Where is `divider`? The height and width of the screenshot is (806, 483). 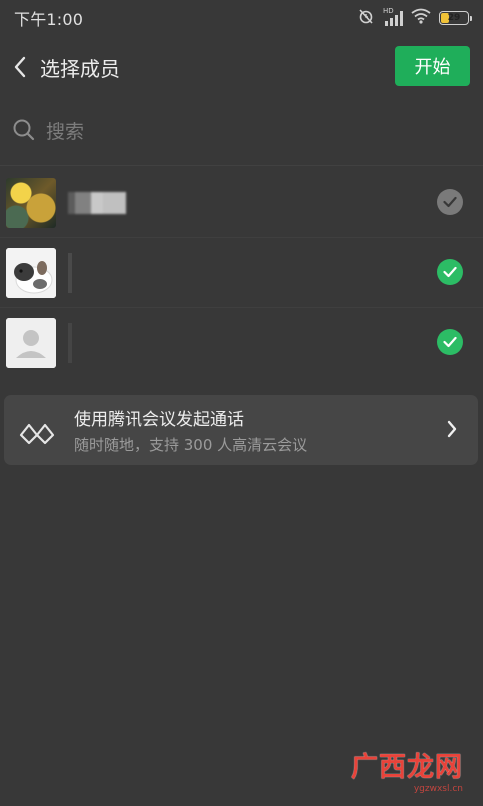
divider is located at coordinates (241, 165).